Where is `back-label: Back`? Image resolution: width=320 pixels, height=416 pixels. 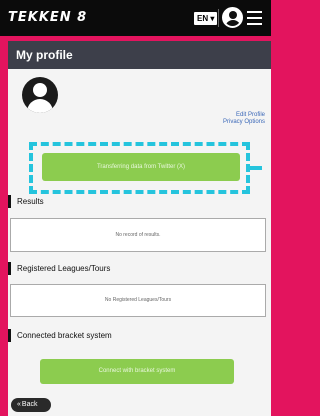
back-label: Back is located at coordinates (29, 404).